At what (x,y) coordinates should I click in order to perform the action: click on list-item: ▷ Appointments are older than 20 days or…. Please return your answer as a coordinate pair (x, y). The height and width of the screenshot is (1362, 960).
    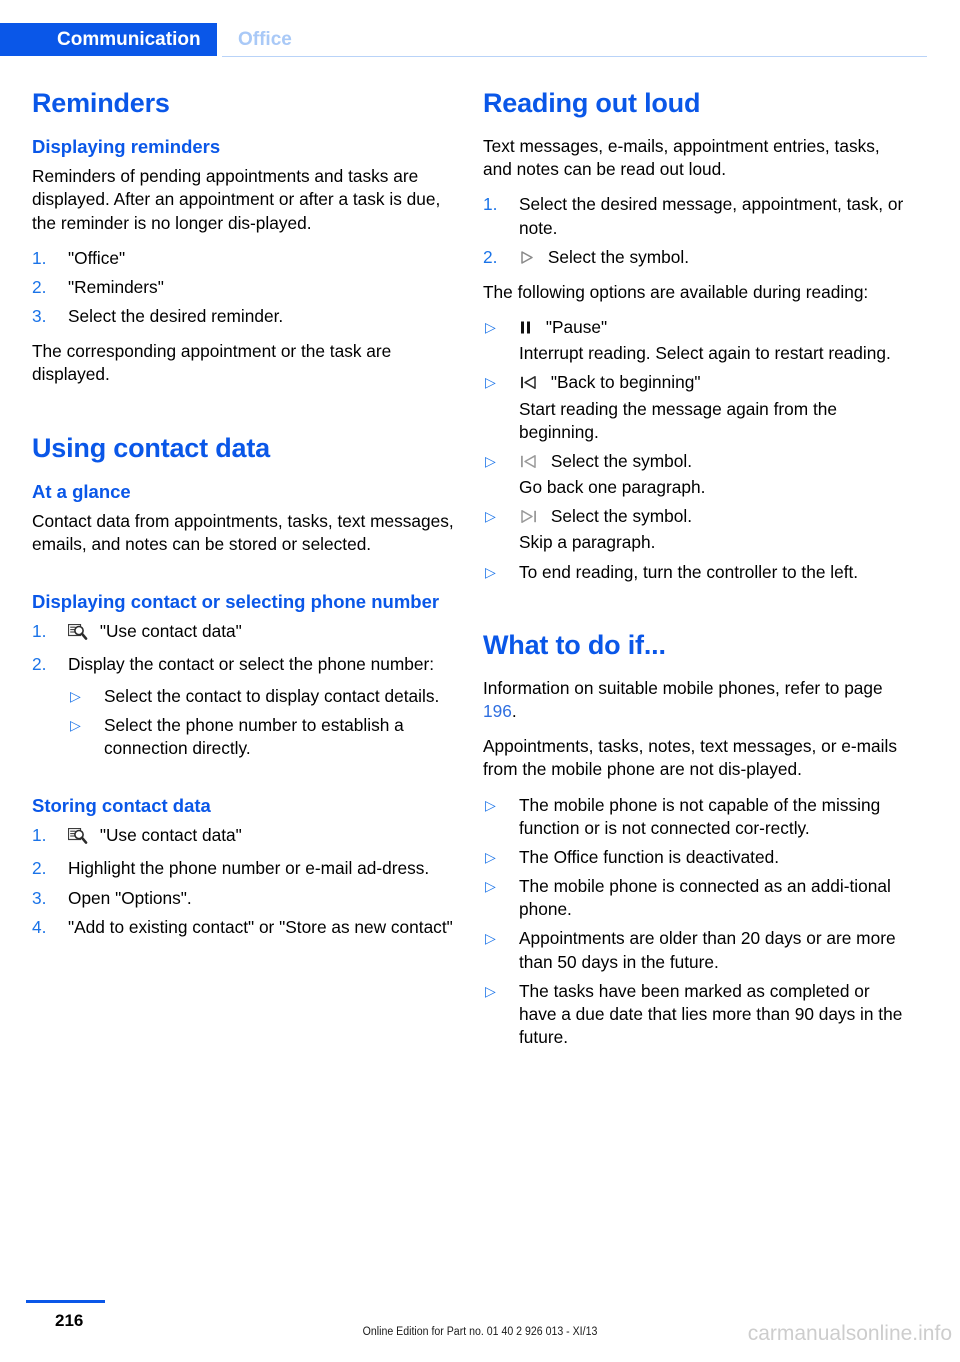
    Looking at the image, I should click on (695, 950).